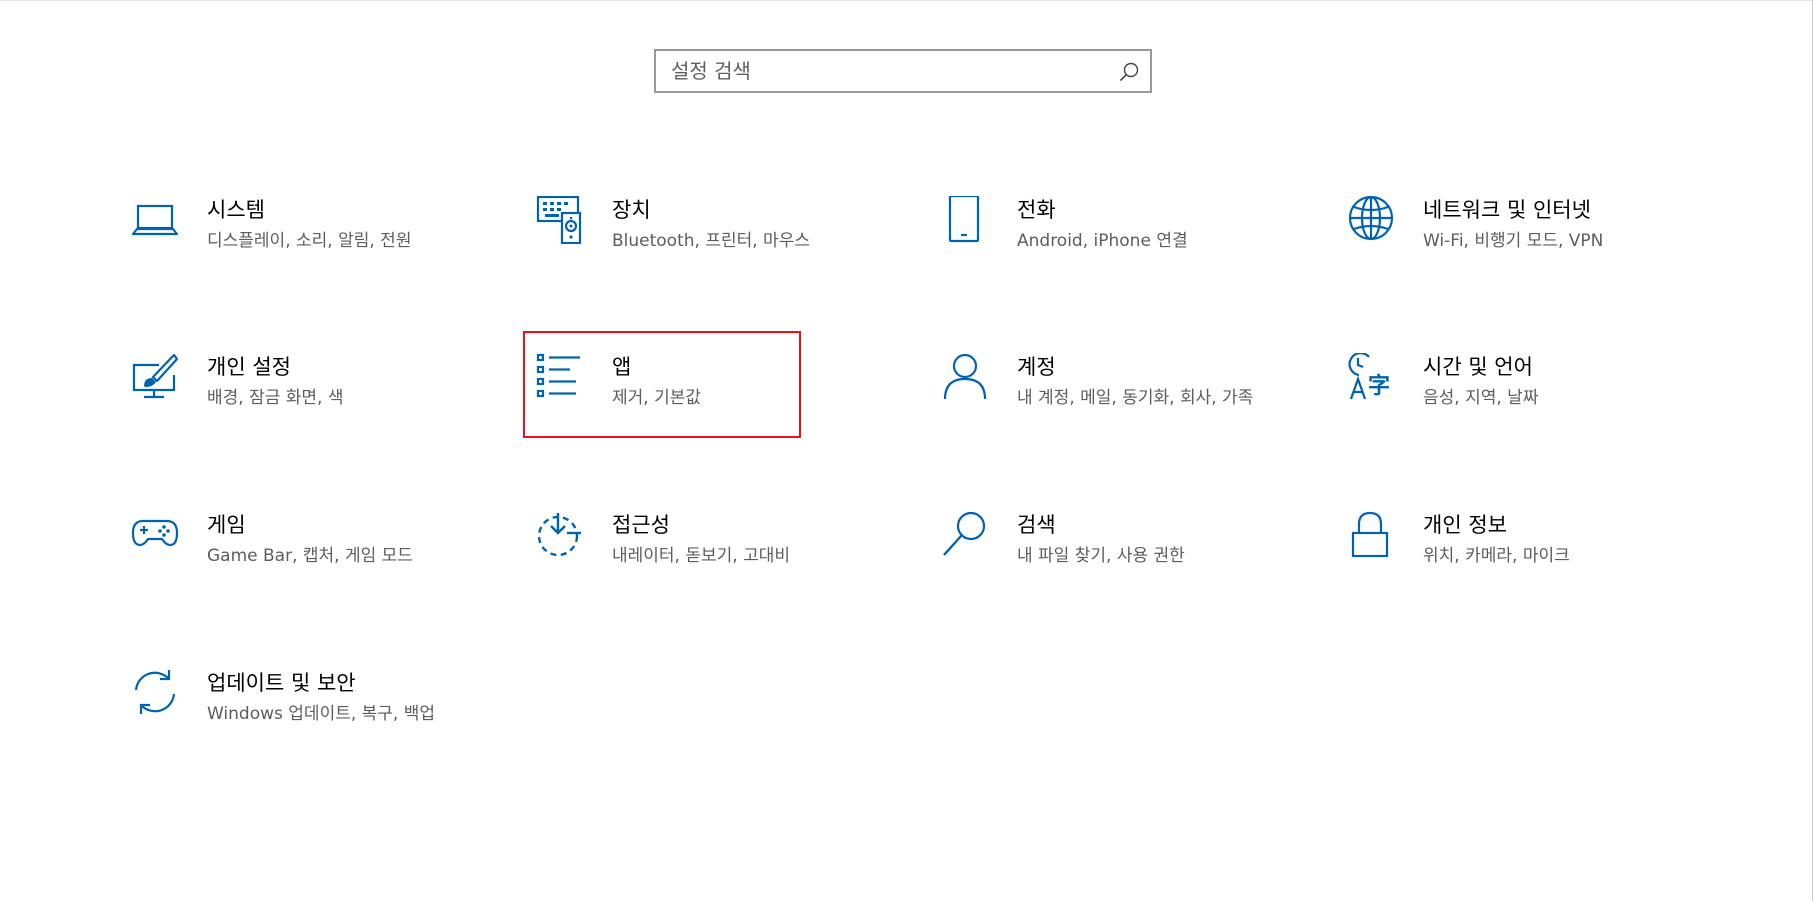  What do you see at coordinates (155, 693) in the screenshot?
I see `sync-icon` at bounding box center [155, 693].